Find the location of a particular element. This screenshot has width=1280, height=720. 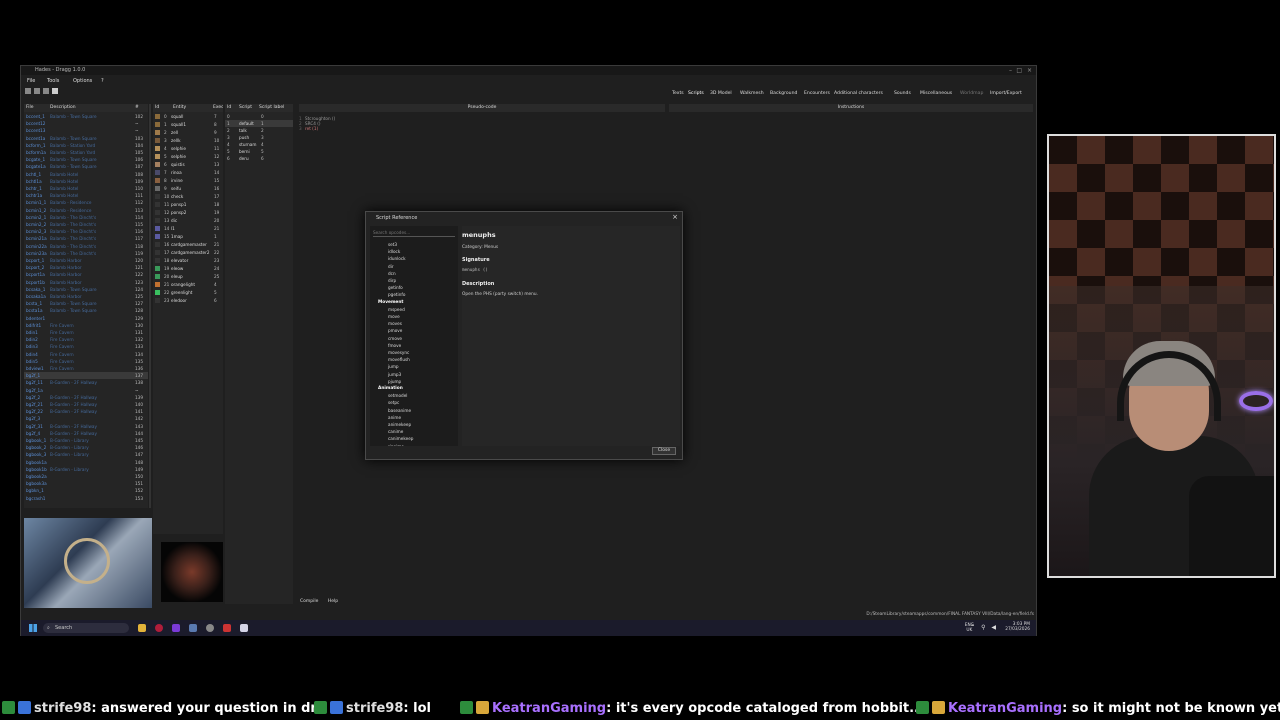

opcode-item: set3 is located at coordinates (392, 244).